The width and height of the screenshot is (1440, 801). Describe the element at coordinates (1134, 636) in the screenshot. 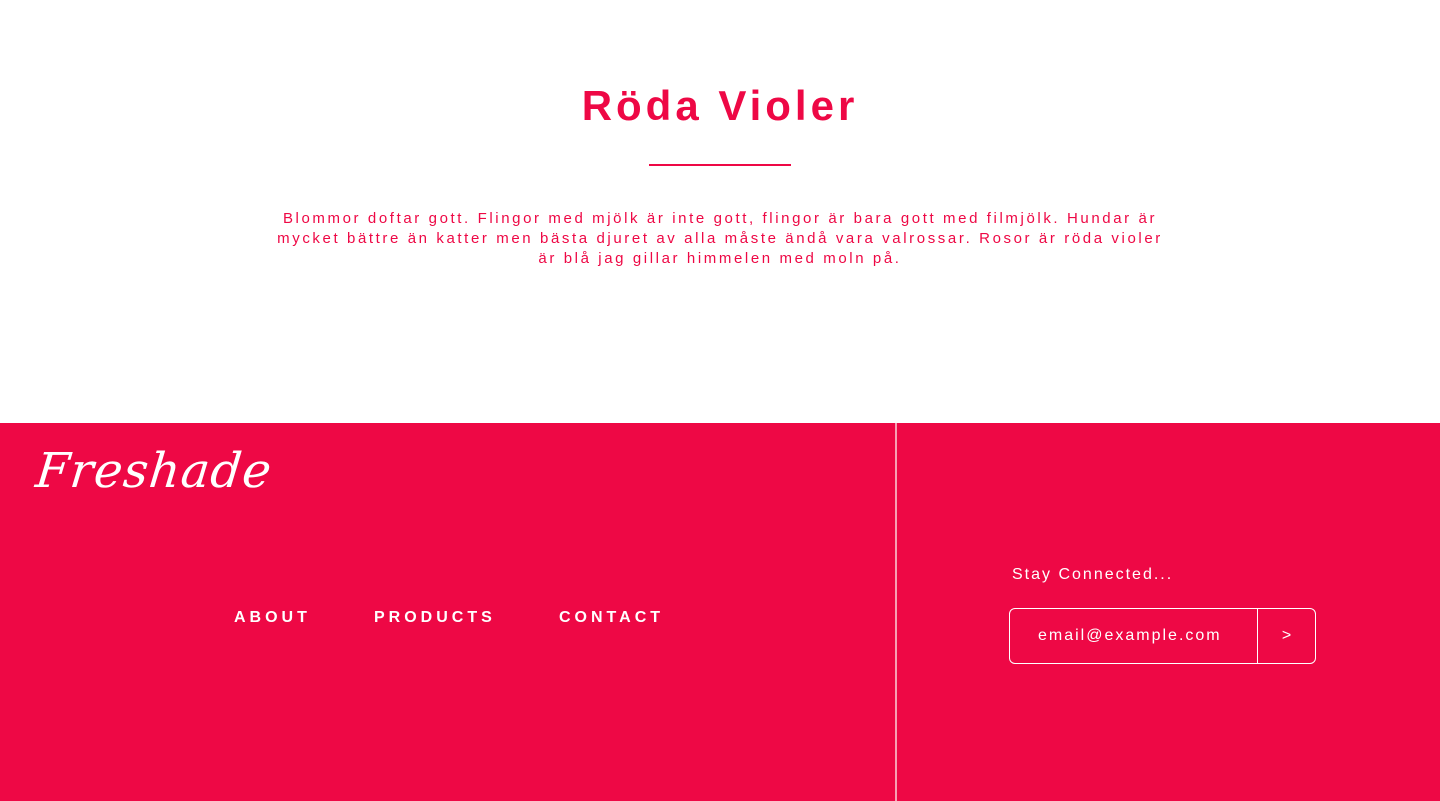

I see `email-input` at that location.